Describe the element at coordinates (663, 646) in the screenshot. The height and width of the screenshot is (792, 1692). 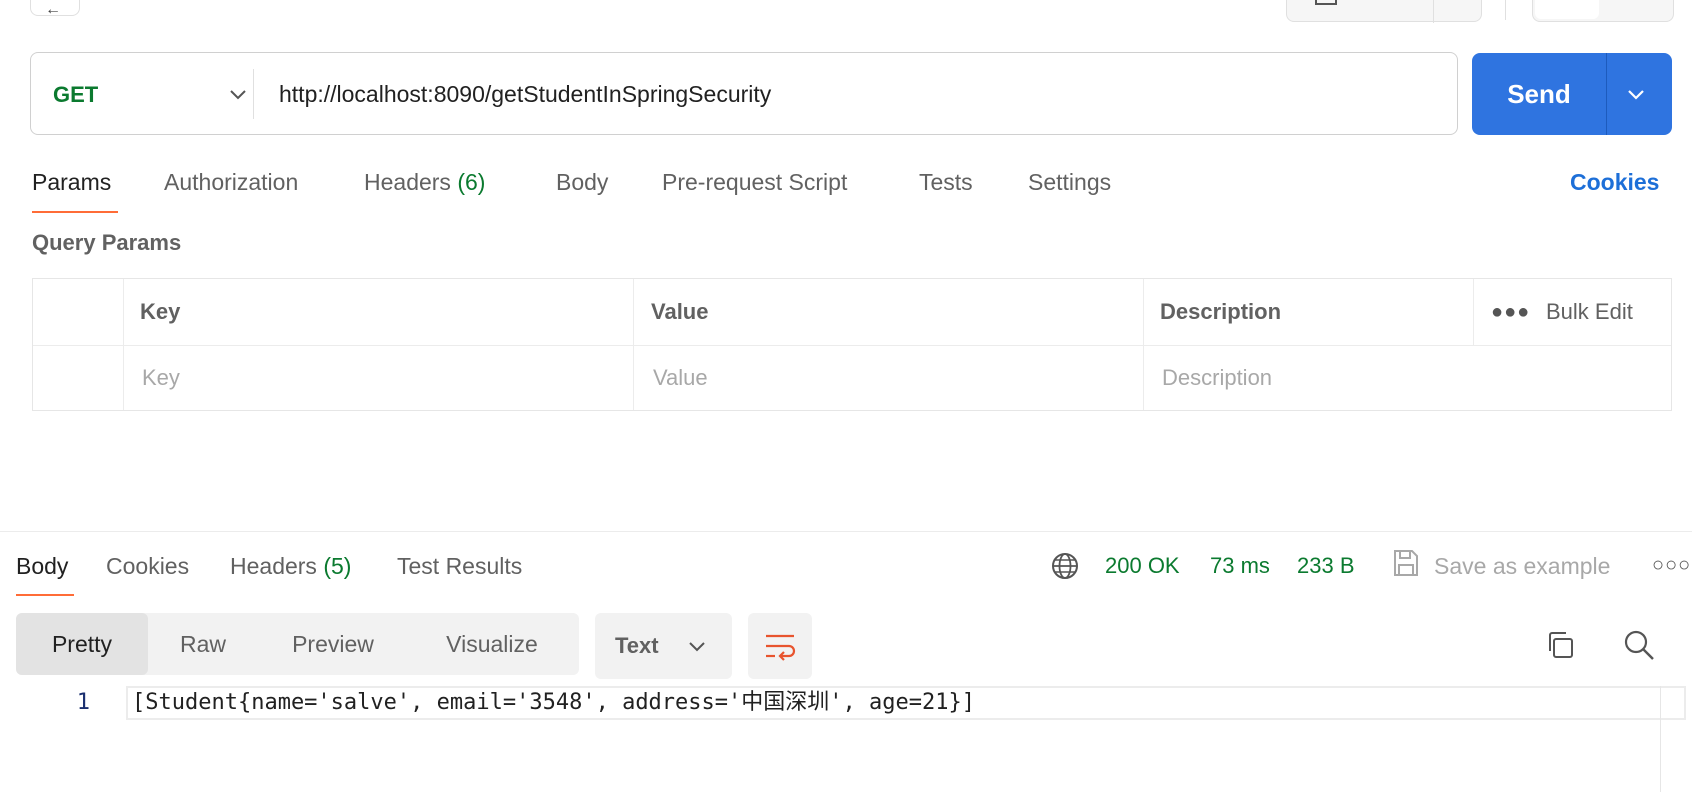
I see `format-select: Text` at that location.